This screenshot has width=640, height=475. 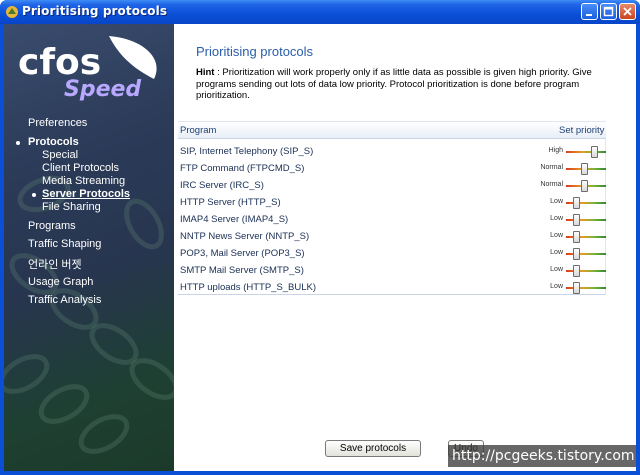 What do you see at coordinates (60, 155) in the screenshot?
I see `sidebar-item-special: Special` at bounding box center [60, 155].